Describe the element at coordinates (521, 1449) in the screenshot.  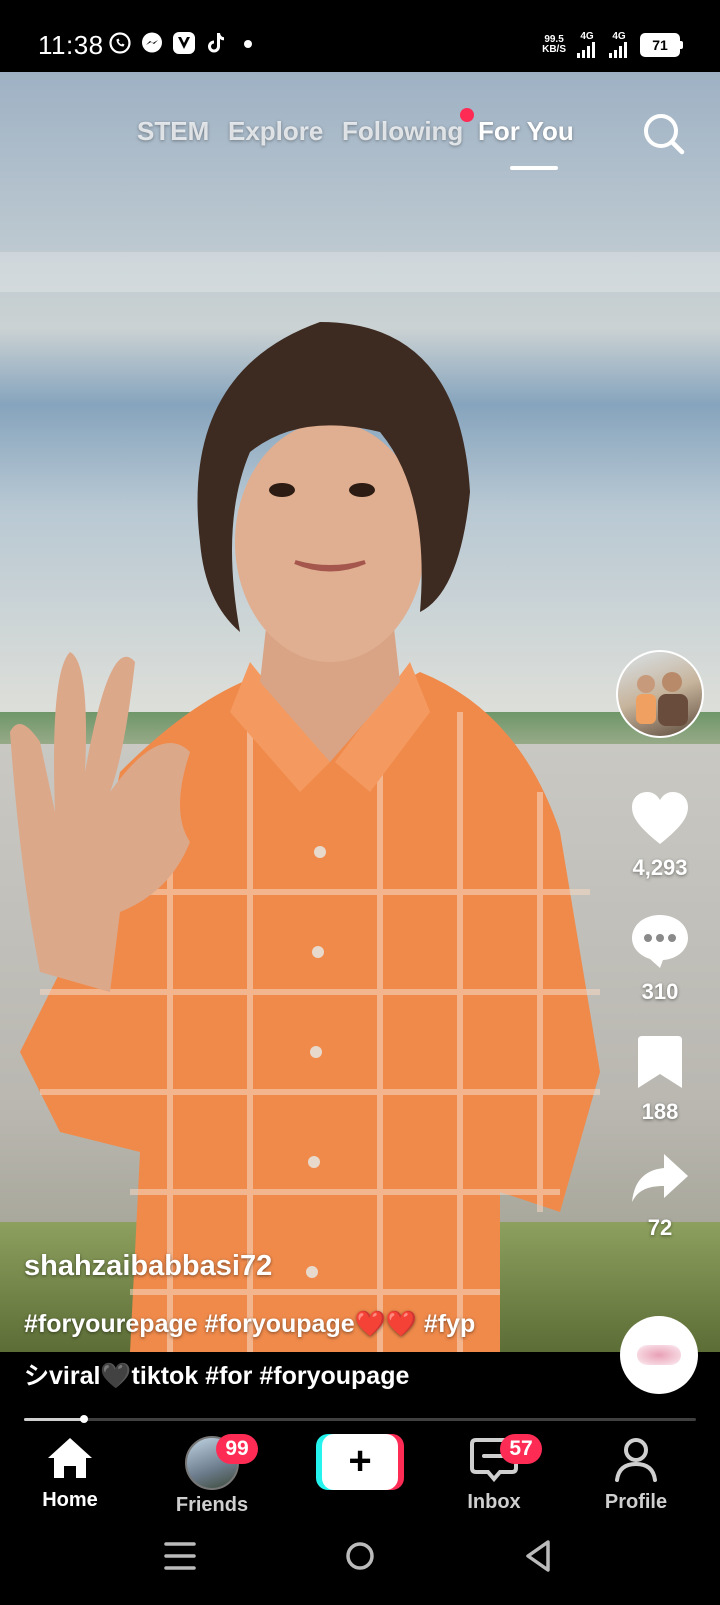
I see `inbox-badge: 57` at that location.